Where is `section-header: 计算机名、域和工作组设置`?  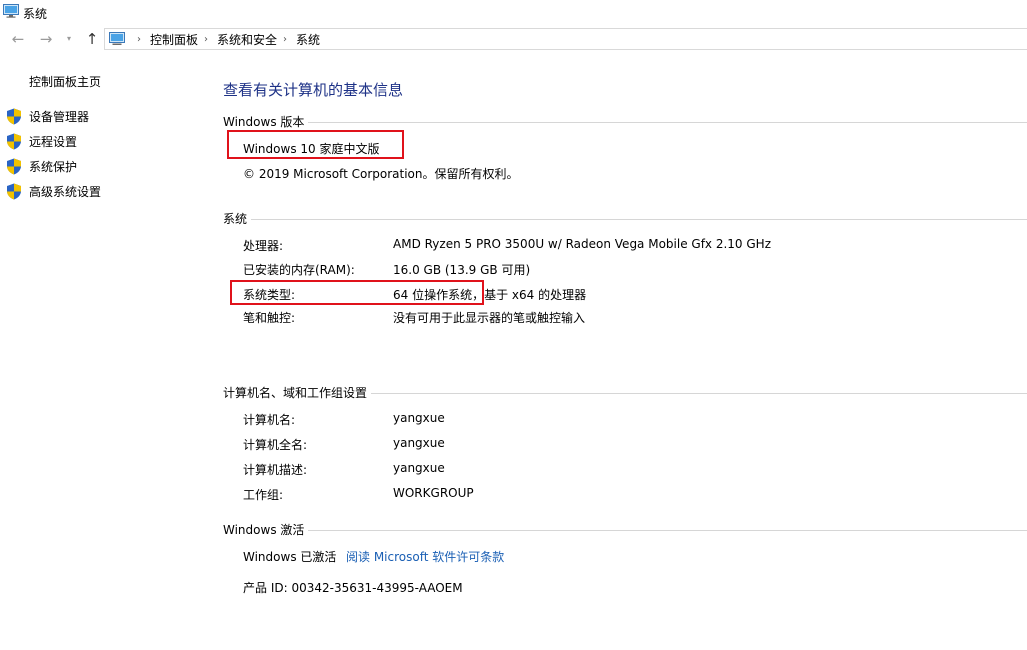
section-header: 计算机名、域和工作组设置 is located at coordinates (297, 392).